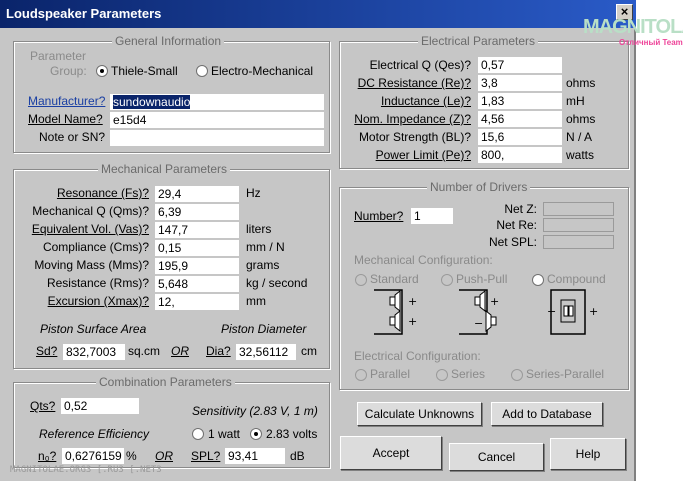  What do you see at coordinates (266, 352) in the screenshot?
I see `dia-field: 32,56112` at bounding box center [266, 352].